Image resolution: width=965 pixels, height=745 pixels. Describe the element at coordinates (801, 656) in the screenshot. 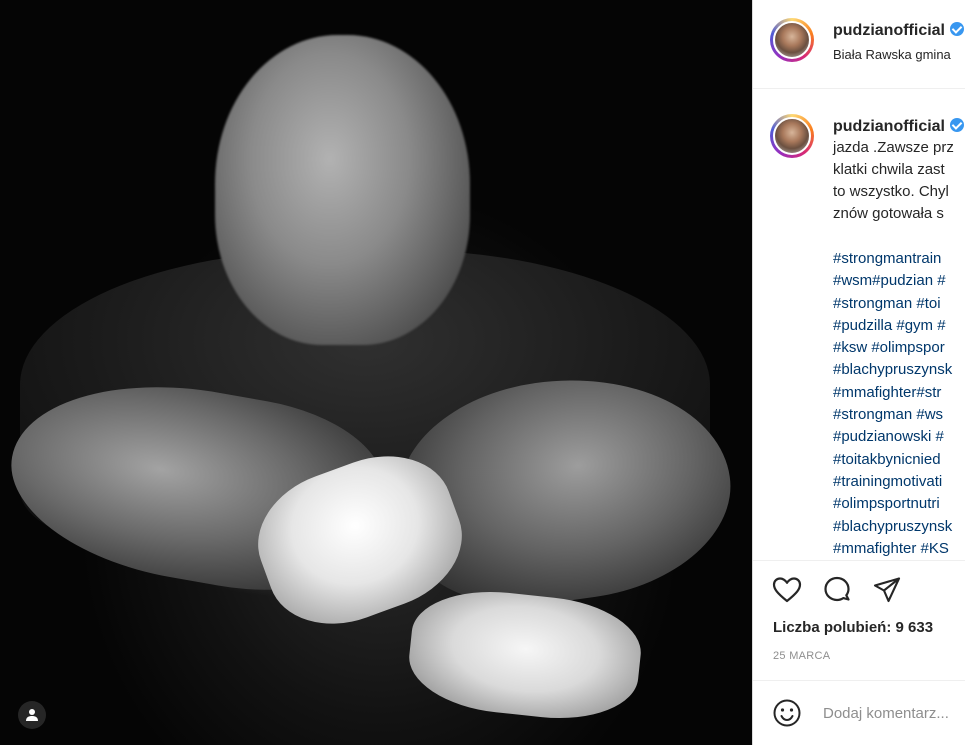

I see `post-date: 25 MARCA` at that location.